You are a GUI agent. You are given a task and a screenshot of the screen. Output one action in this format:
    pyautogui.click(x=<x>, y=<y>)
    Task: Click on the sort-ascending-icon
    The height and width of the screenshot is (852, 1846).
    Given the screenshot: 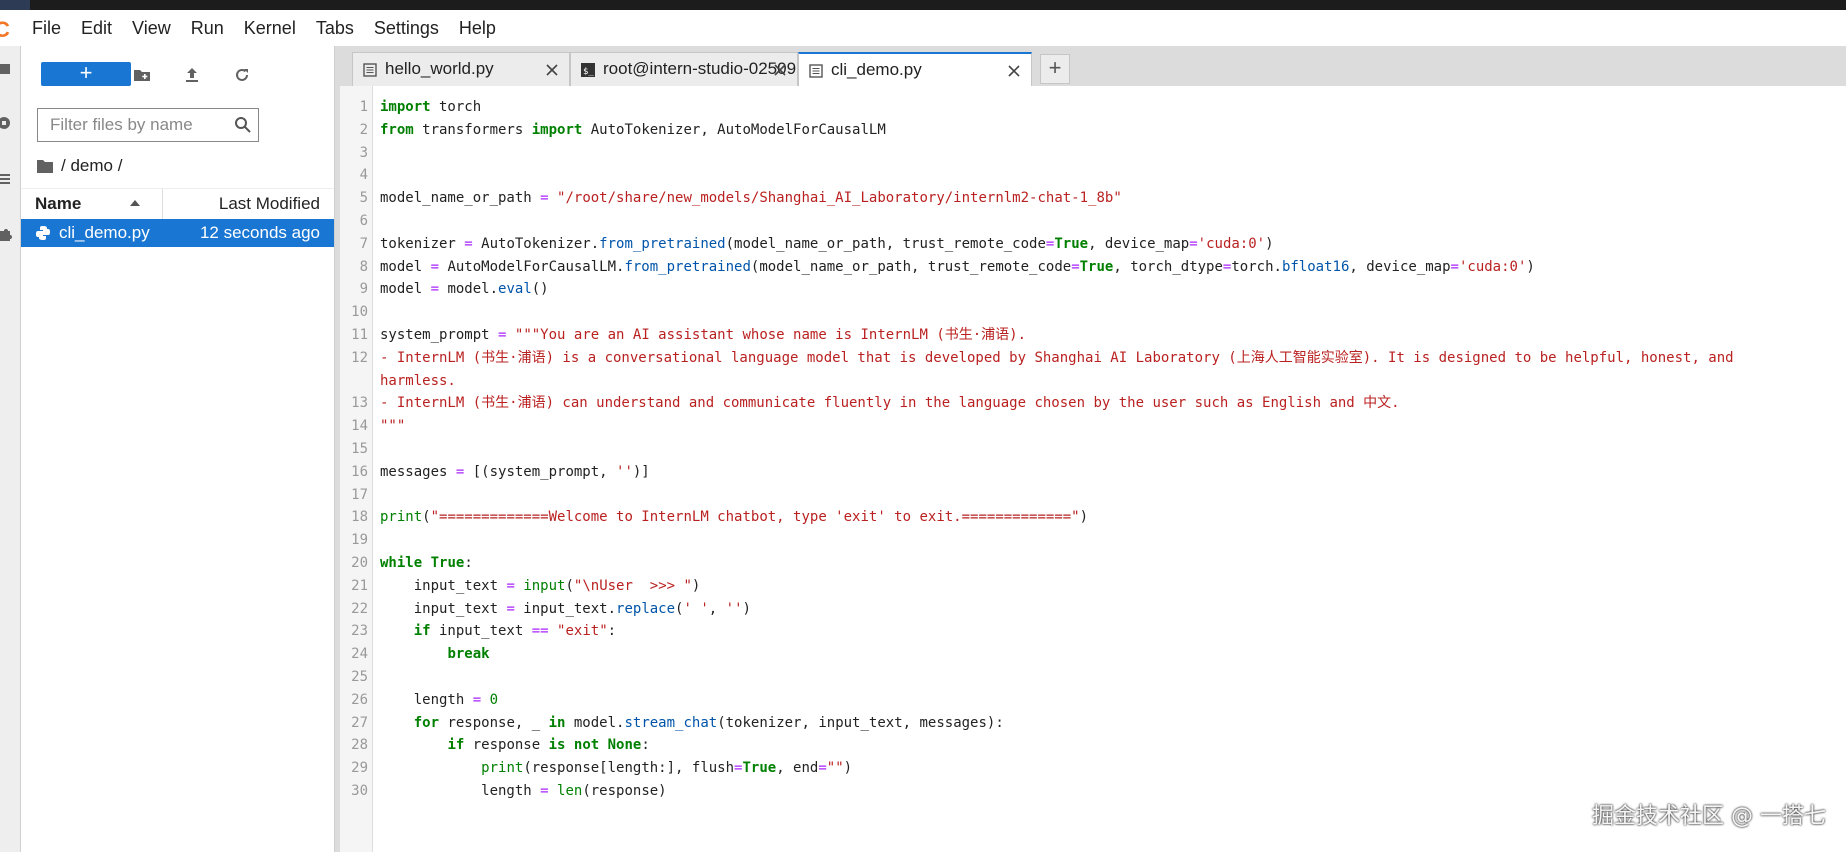 What is the action you would take?
    pyautogui.click(x=135, y=203)
    